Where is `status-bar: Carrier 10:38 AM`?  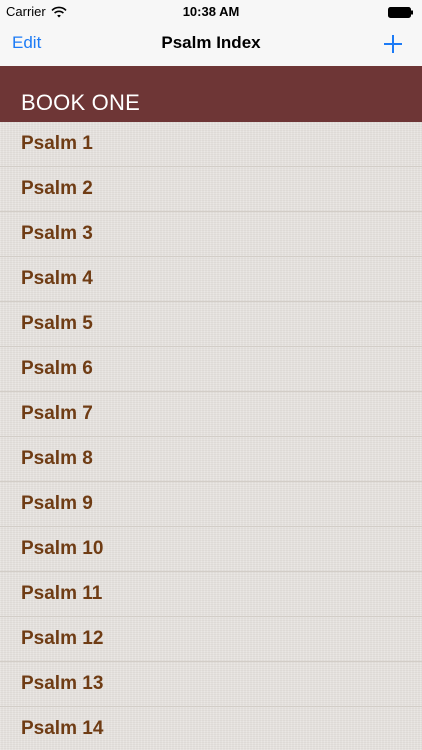
status-bar: Carrier 10:38 AM is located at coordinates (211, 12).